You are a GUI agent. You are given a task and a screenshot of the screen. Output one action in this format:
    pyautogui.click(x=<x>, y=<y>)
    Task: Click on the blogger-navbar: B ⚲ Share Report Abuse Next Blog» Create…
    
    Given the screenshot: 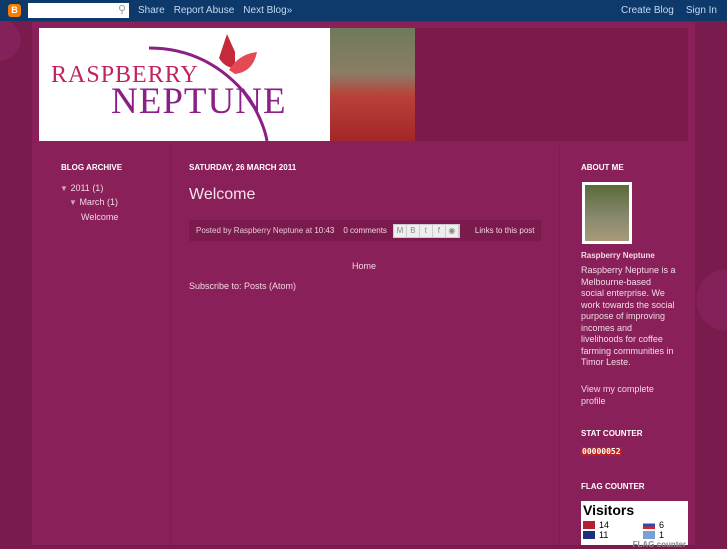 What is the action you would take?
    pyautogui.click(x=363, y=10)
    